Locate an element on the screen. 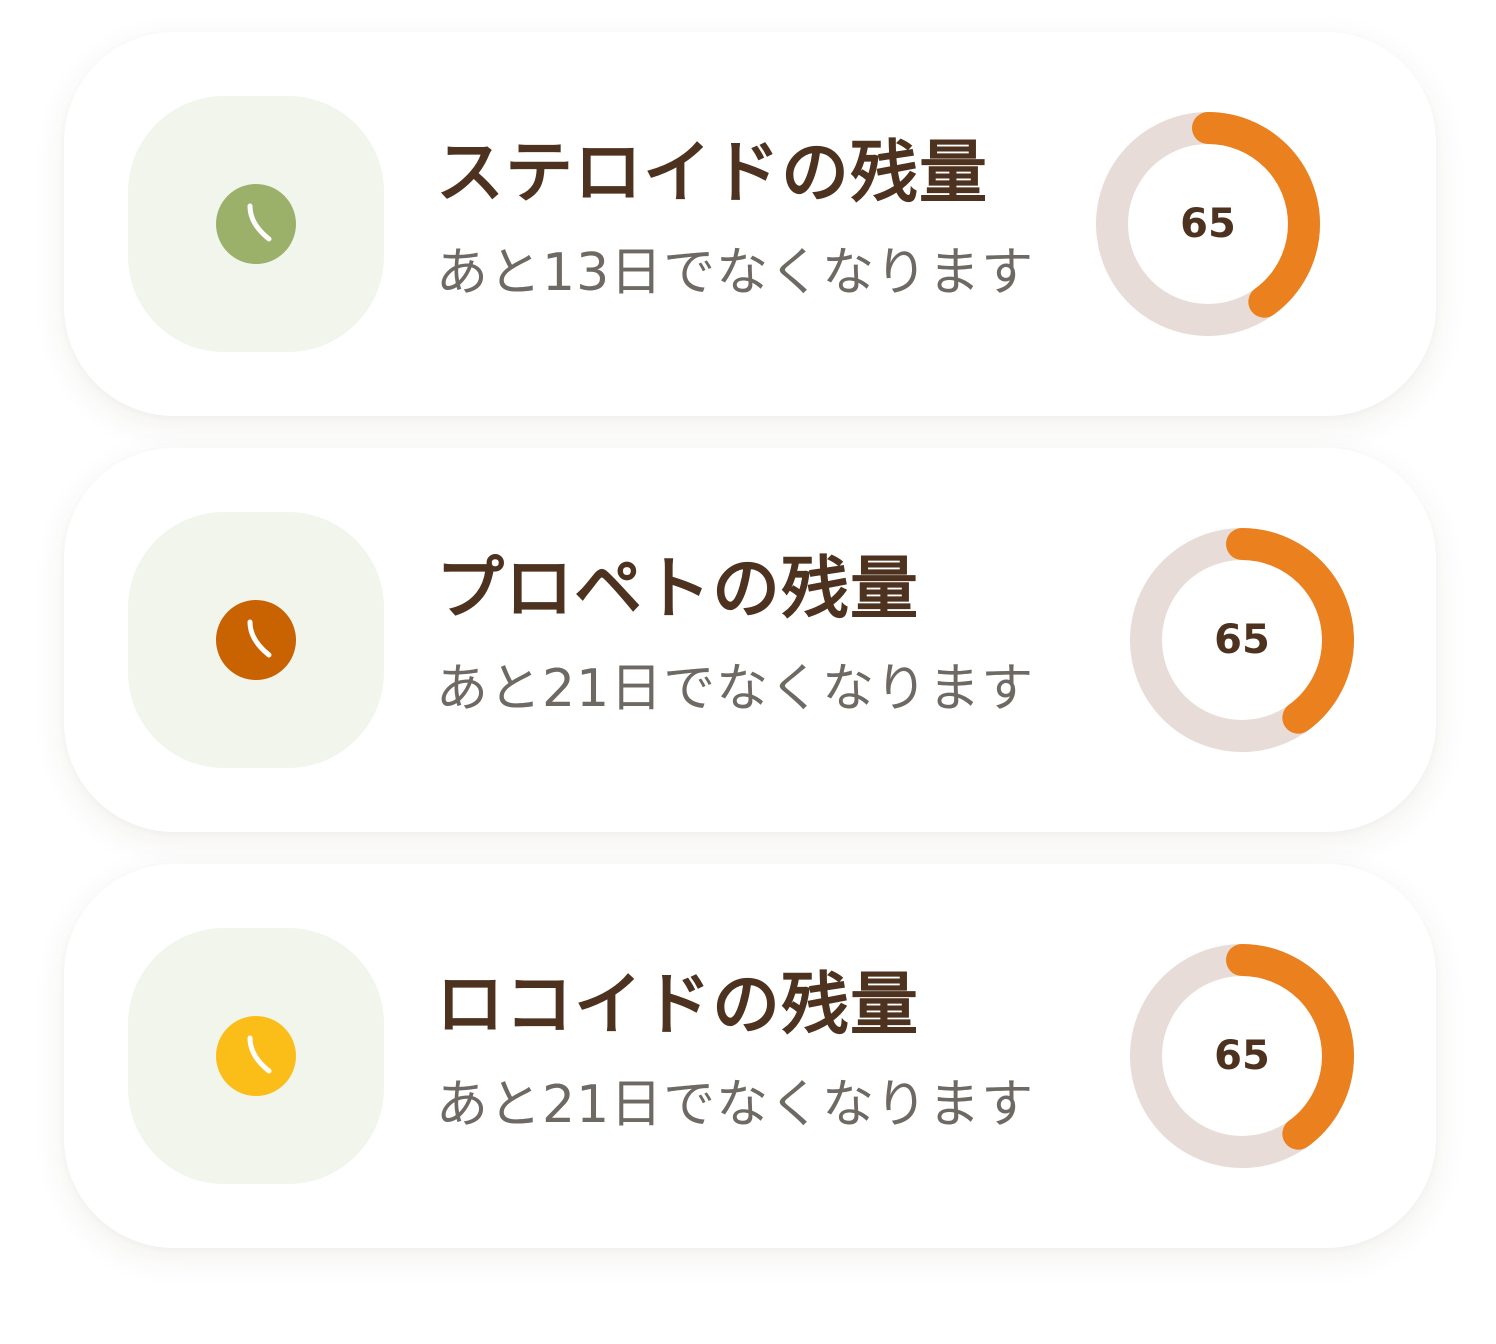  text-block: プロペトの残量 あと21日でなくなります is located at coordinates (756, 634).